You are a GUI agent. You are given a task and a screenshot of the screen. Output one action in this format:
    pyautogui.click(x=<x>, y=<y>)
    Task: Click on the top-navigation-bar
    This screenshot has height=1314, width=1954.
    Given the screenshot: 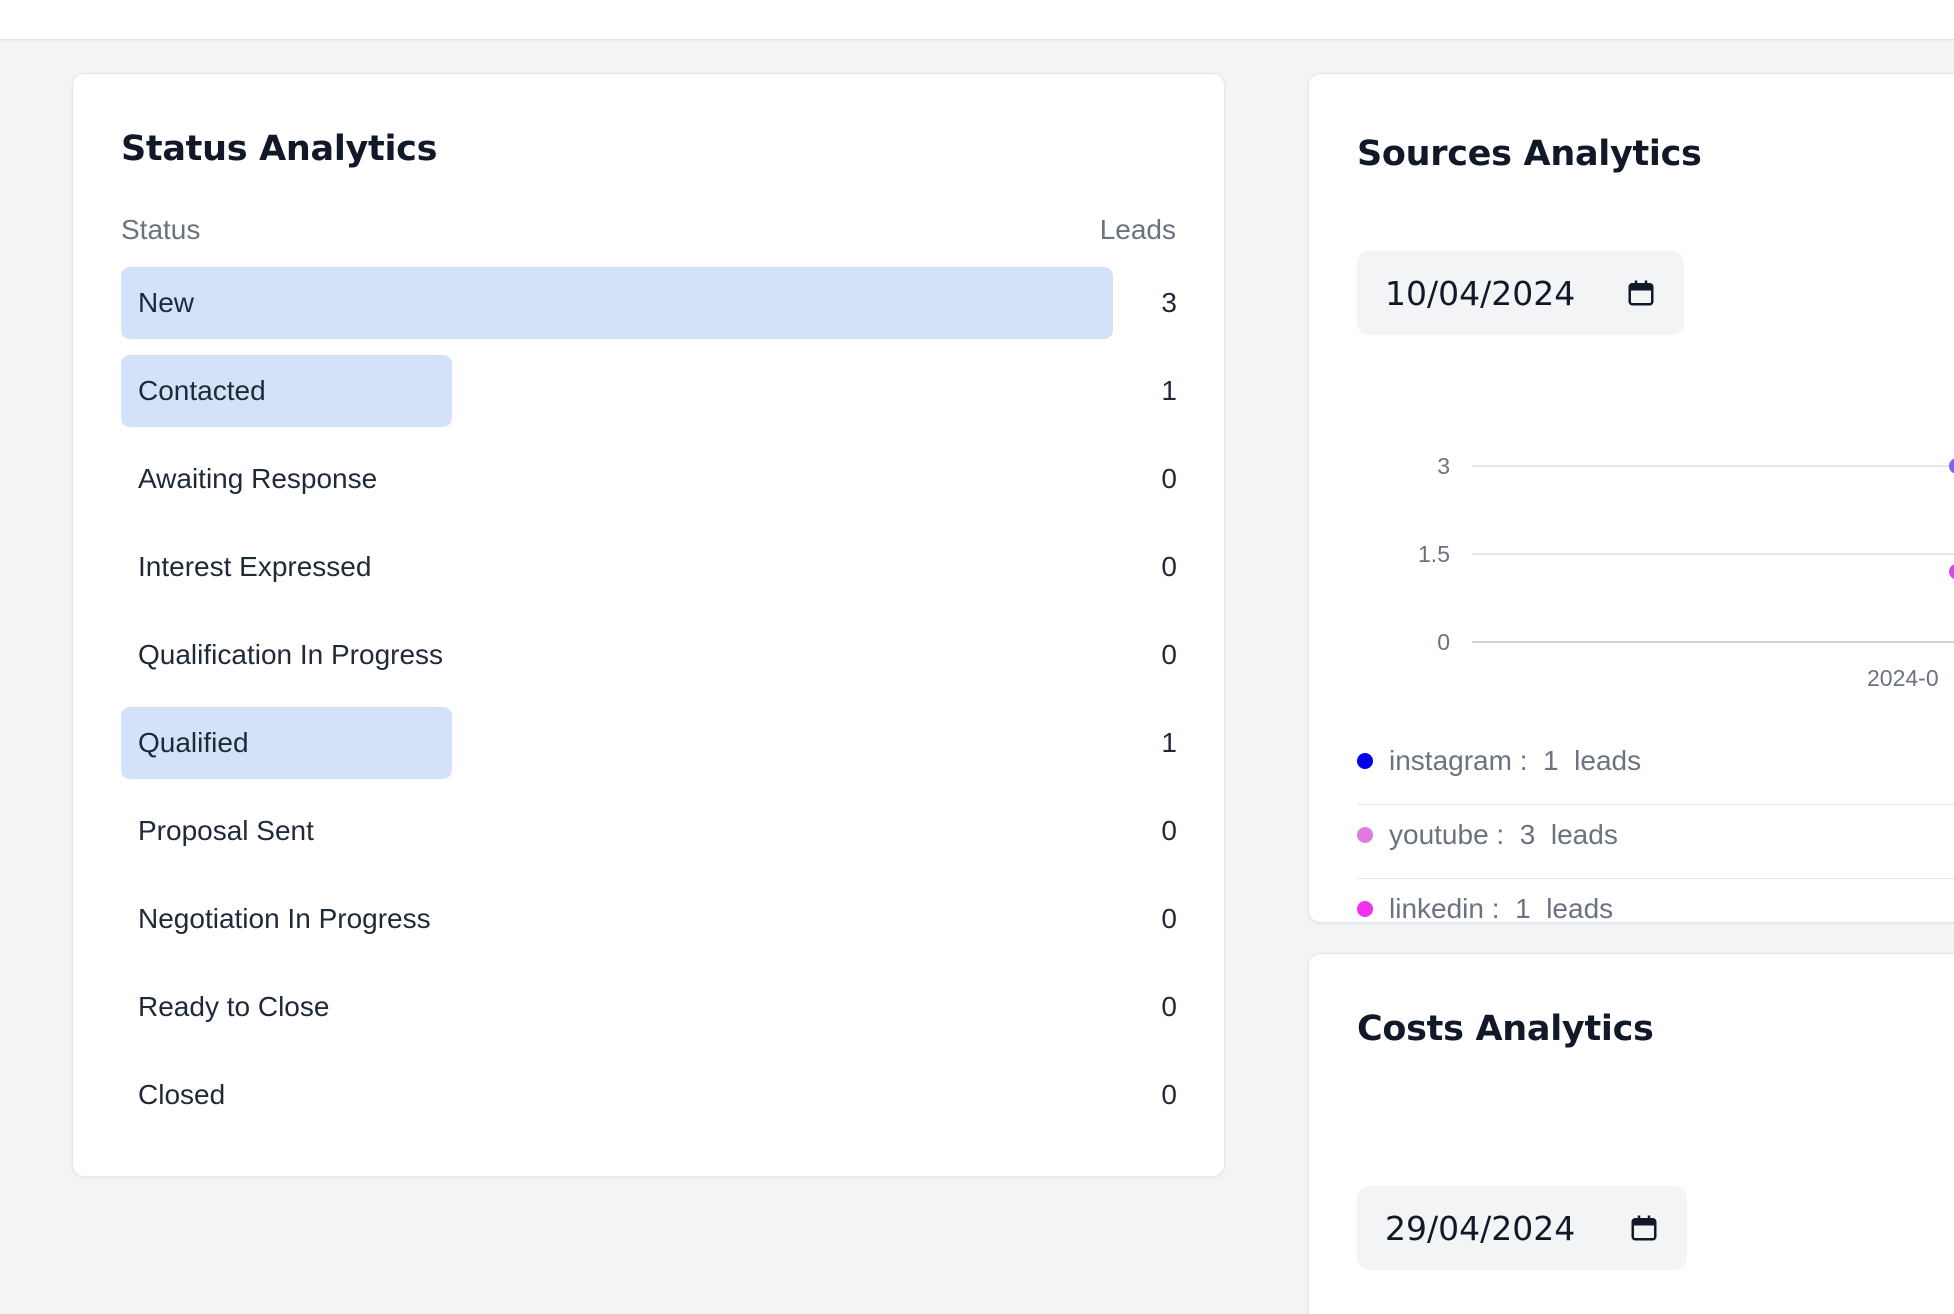 What is the action you would take?
    pyautogui.click(x=977, y=20)
    